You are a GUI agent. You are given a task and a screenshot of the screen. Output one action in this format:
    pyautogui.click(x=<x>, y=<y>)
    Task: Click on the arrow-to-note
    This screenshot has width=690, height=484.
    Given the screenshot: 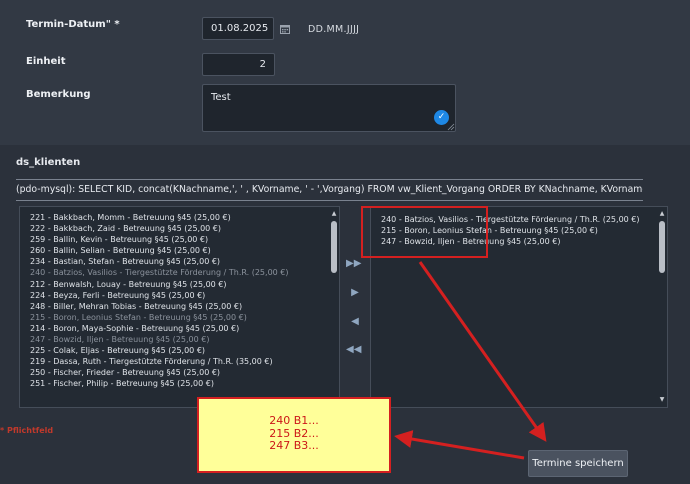 What is the action you would take?
    pyautogui.click(x=459, y=445)
    